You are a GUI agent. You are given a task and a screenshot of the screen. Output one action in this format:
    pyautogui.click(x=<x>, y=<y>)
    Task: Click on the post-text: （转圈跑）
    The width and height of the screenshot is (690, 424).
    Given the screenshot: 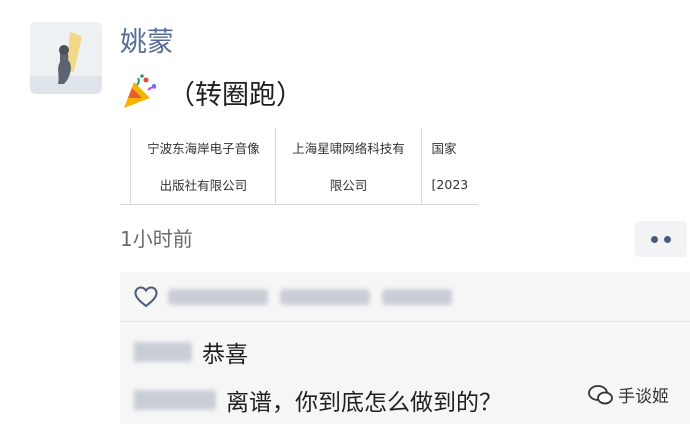 What is the action you would take?
    pyautogui.click(x=235, y=95)
    